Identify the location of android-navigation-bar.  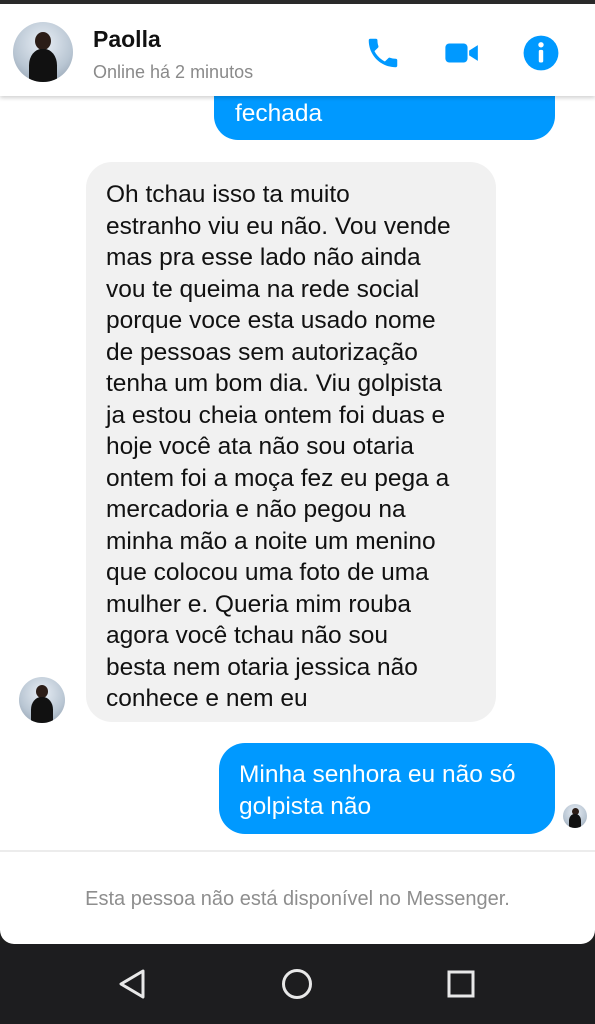
(297, 984).